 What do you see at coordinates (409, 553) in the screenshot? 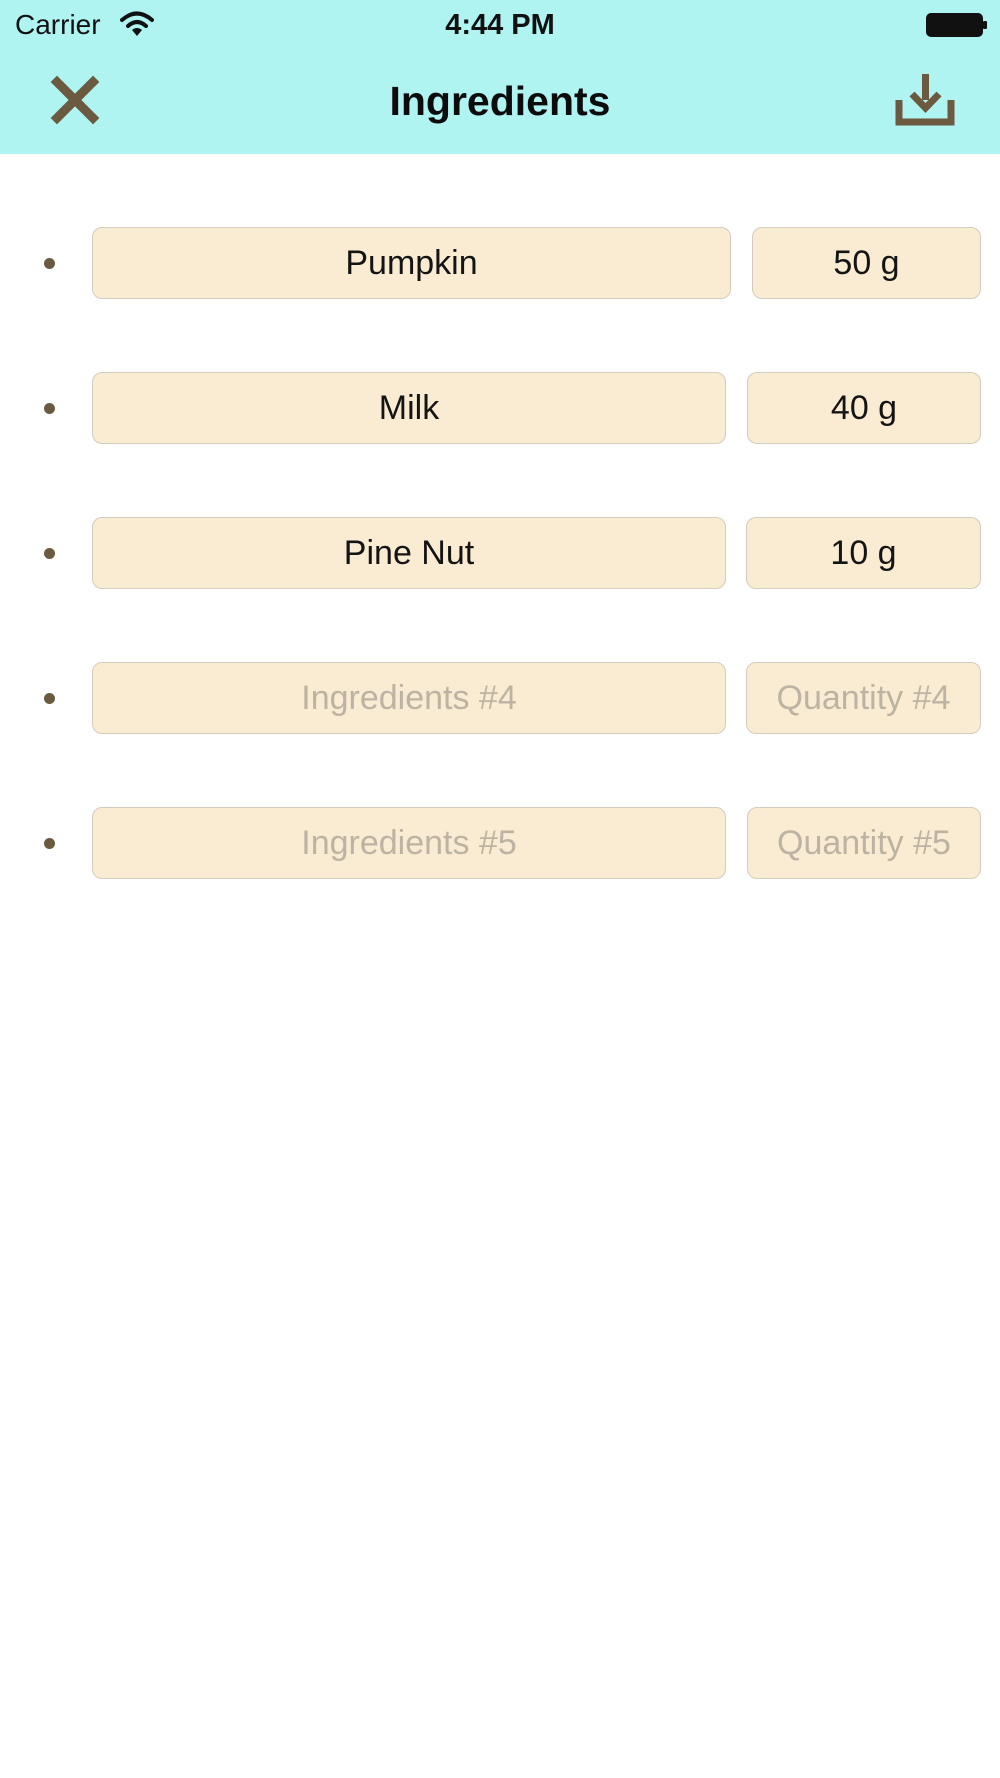
I see `ingredient-name-field: Pine Nut` at bounding box center [409, 553].